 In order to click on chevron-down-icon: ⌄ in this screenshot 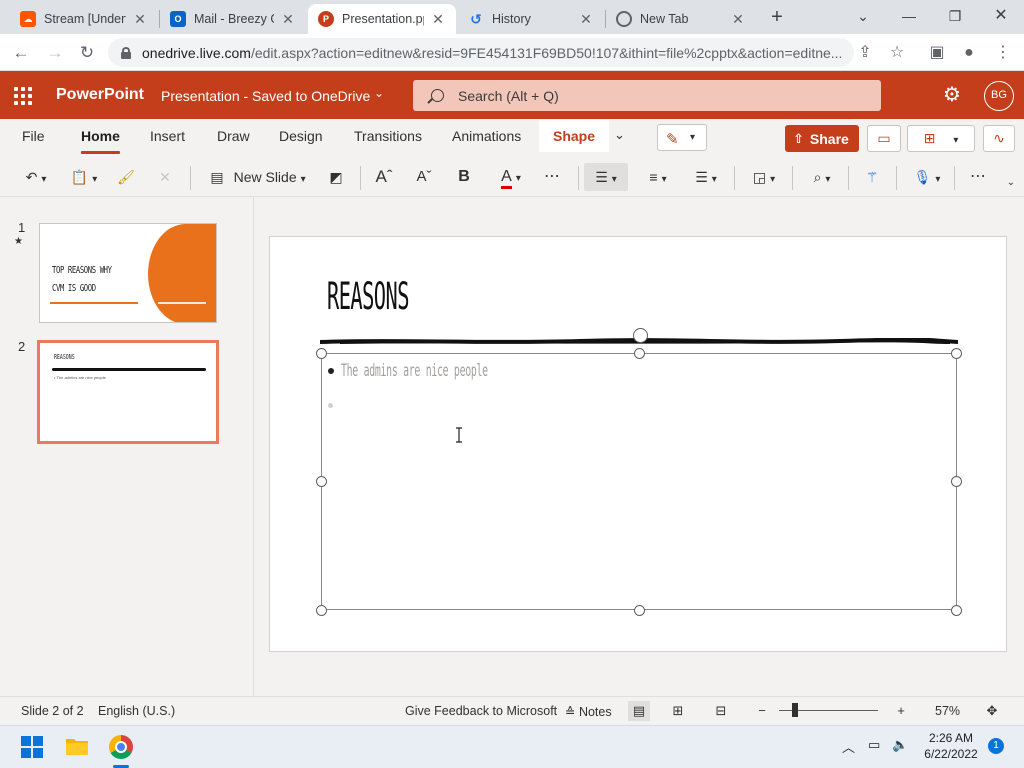, I will do `click(379, 93)`.